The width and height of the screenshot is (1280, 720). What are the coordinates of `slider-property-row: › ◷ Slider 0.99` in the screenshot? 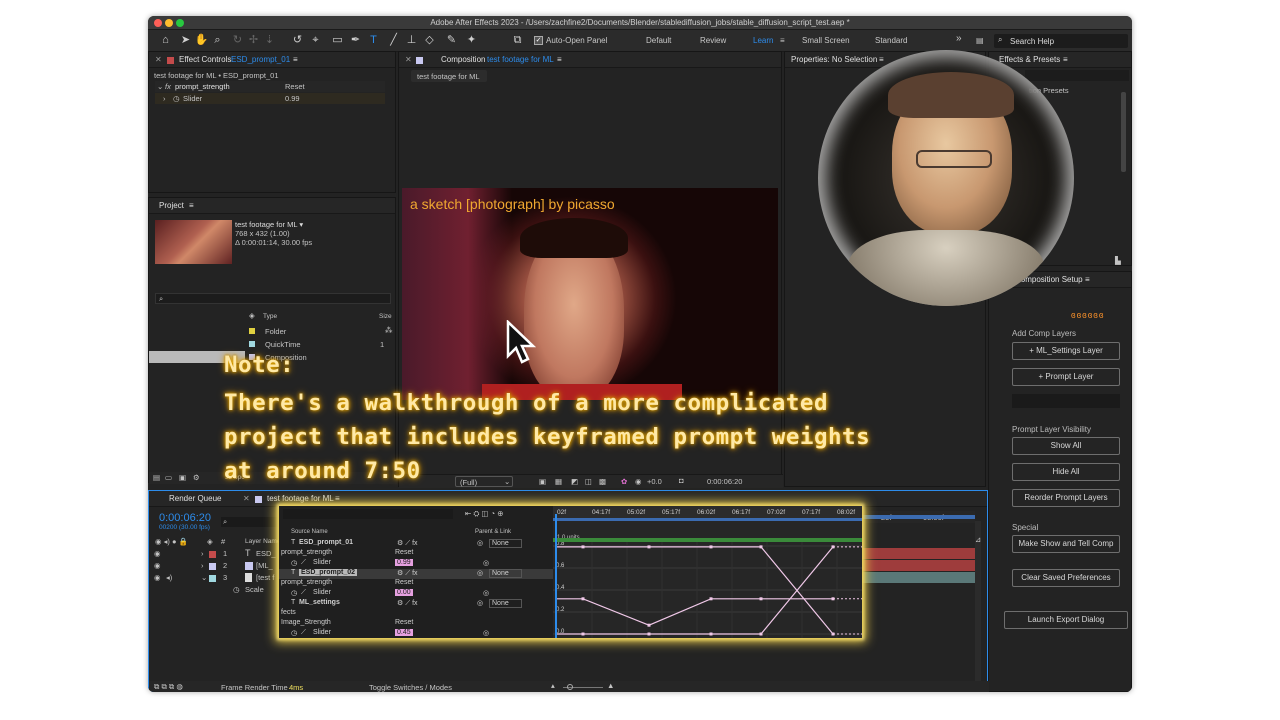 It's located at (270, 98).